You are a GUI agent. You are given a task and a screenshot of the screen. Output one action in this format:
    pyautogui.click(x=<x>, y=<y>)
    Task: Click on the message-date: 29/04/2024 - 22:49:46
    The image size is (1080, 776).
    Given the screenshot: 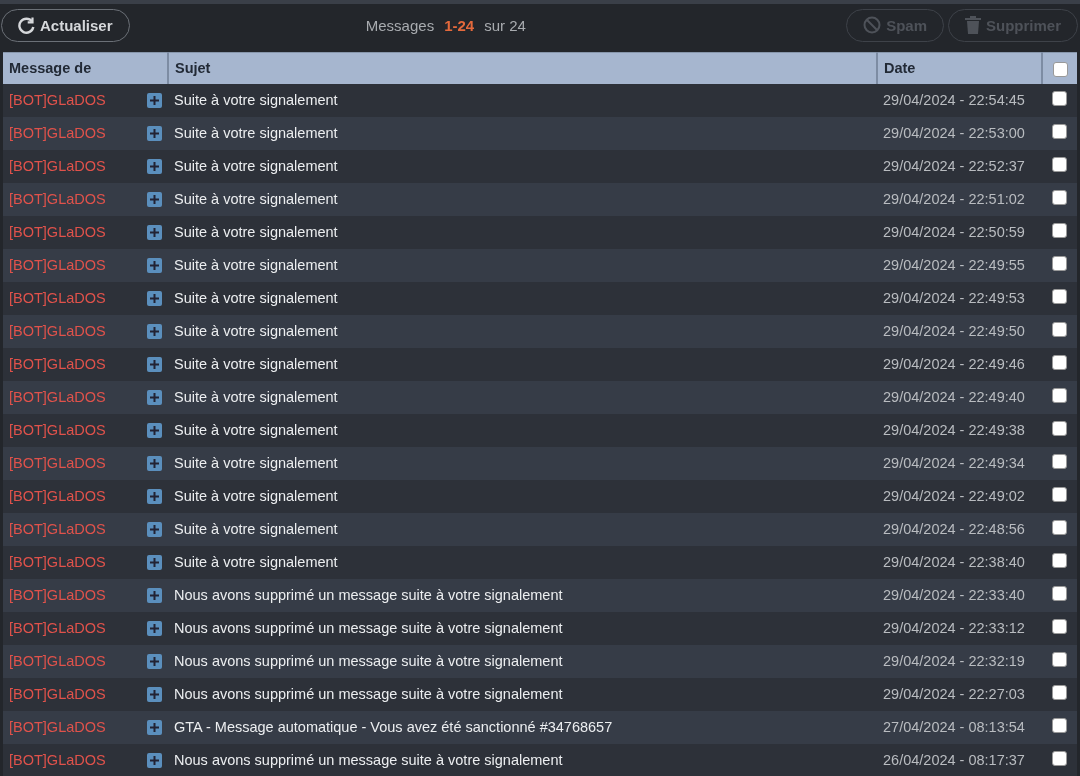 What is the action you would take?
    pyautogui.click(x=954, y=364)
    